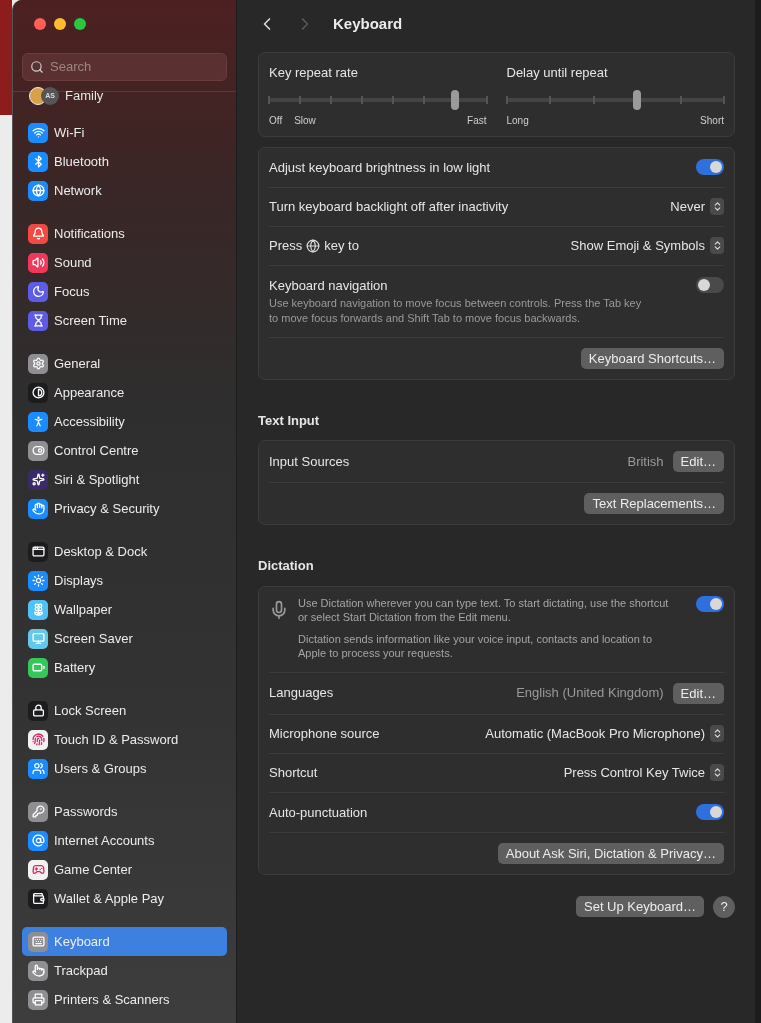  What do you see at coordinates (40, 24) in the screenshot?
I see `close-window-button` at bounding box center [40, 24].